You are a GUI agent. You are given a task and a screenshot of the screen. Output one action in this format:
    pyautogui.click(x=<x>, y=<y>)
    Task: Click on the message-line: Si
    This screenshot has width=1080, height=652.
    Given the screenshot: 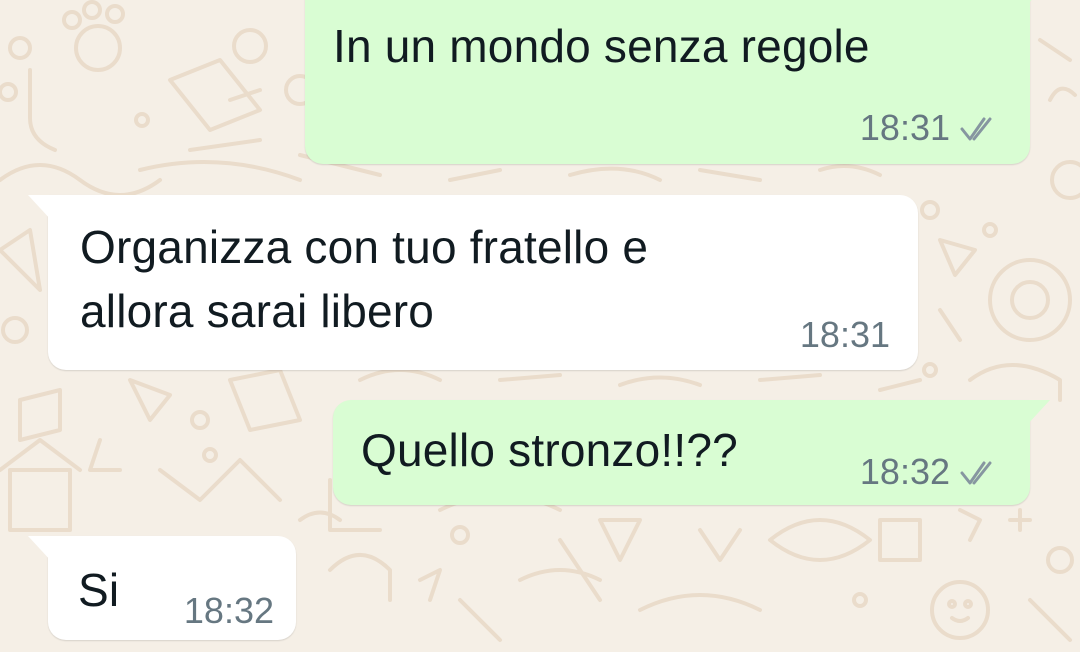 What is the action you would take?
    pyautogui.click(x=99, y=590)
    